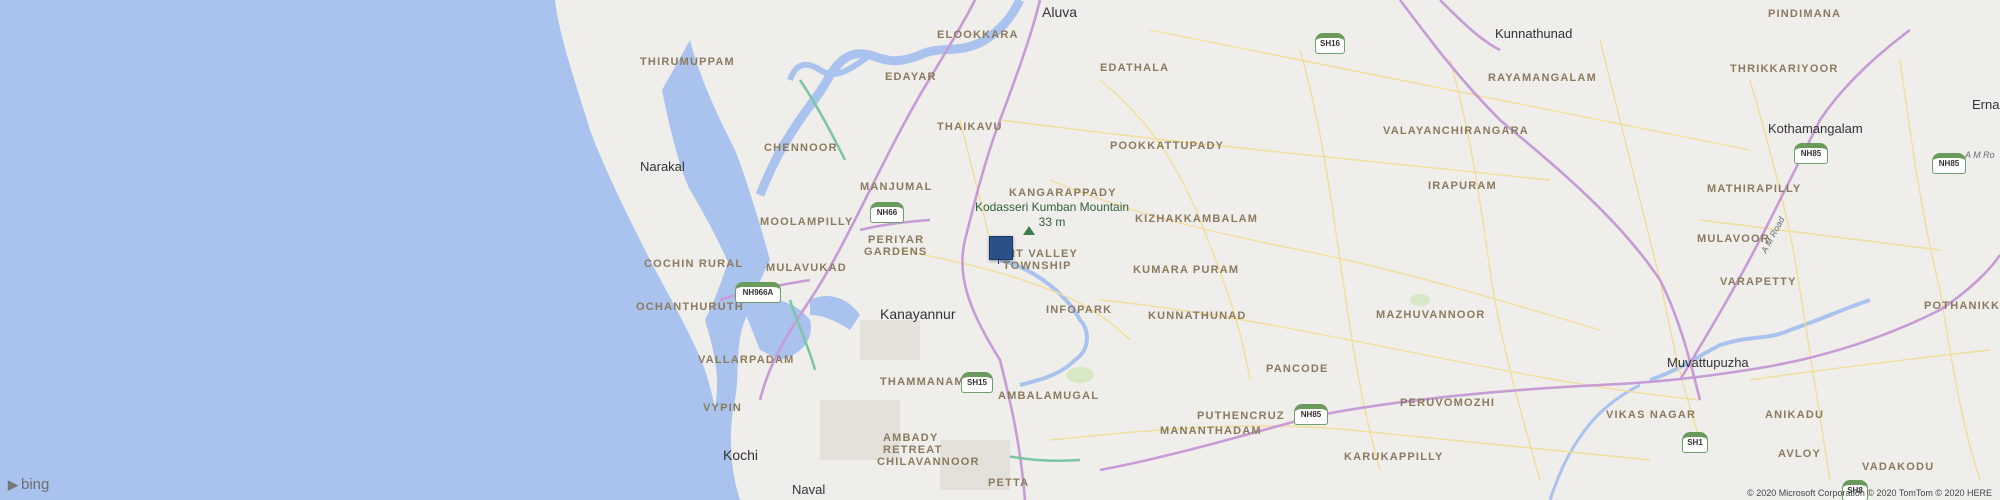 The height and width of the screenshot is (500, 2000). What do you see at coordinates (1052, 222) in the screenshot?
I see `mountain-elevation: 33 m` at bounding box center [1052, 222].